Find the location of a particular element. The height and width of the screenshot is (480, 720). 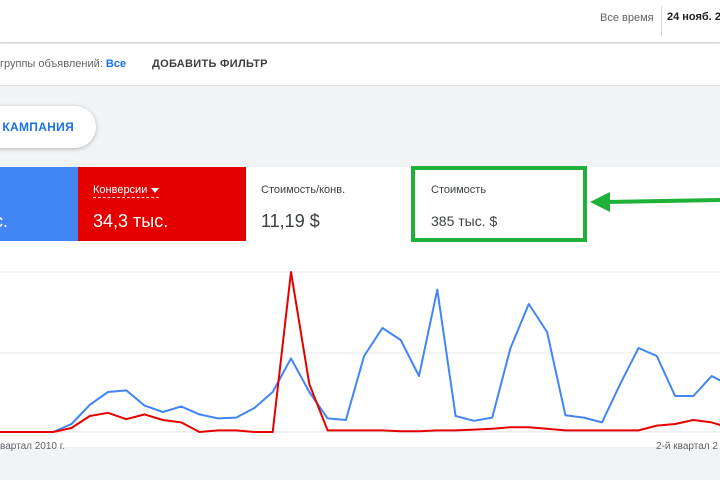

conversions-metric-selector: Конверсии is located at coordinates (126, 191).